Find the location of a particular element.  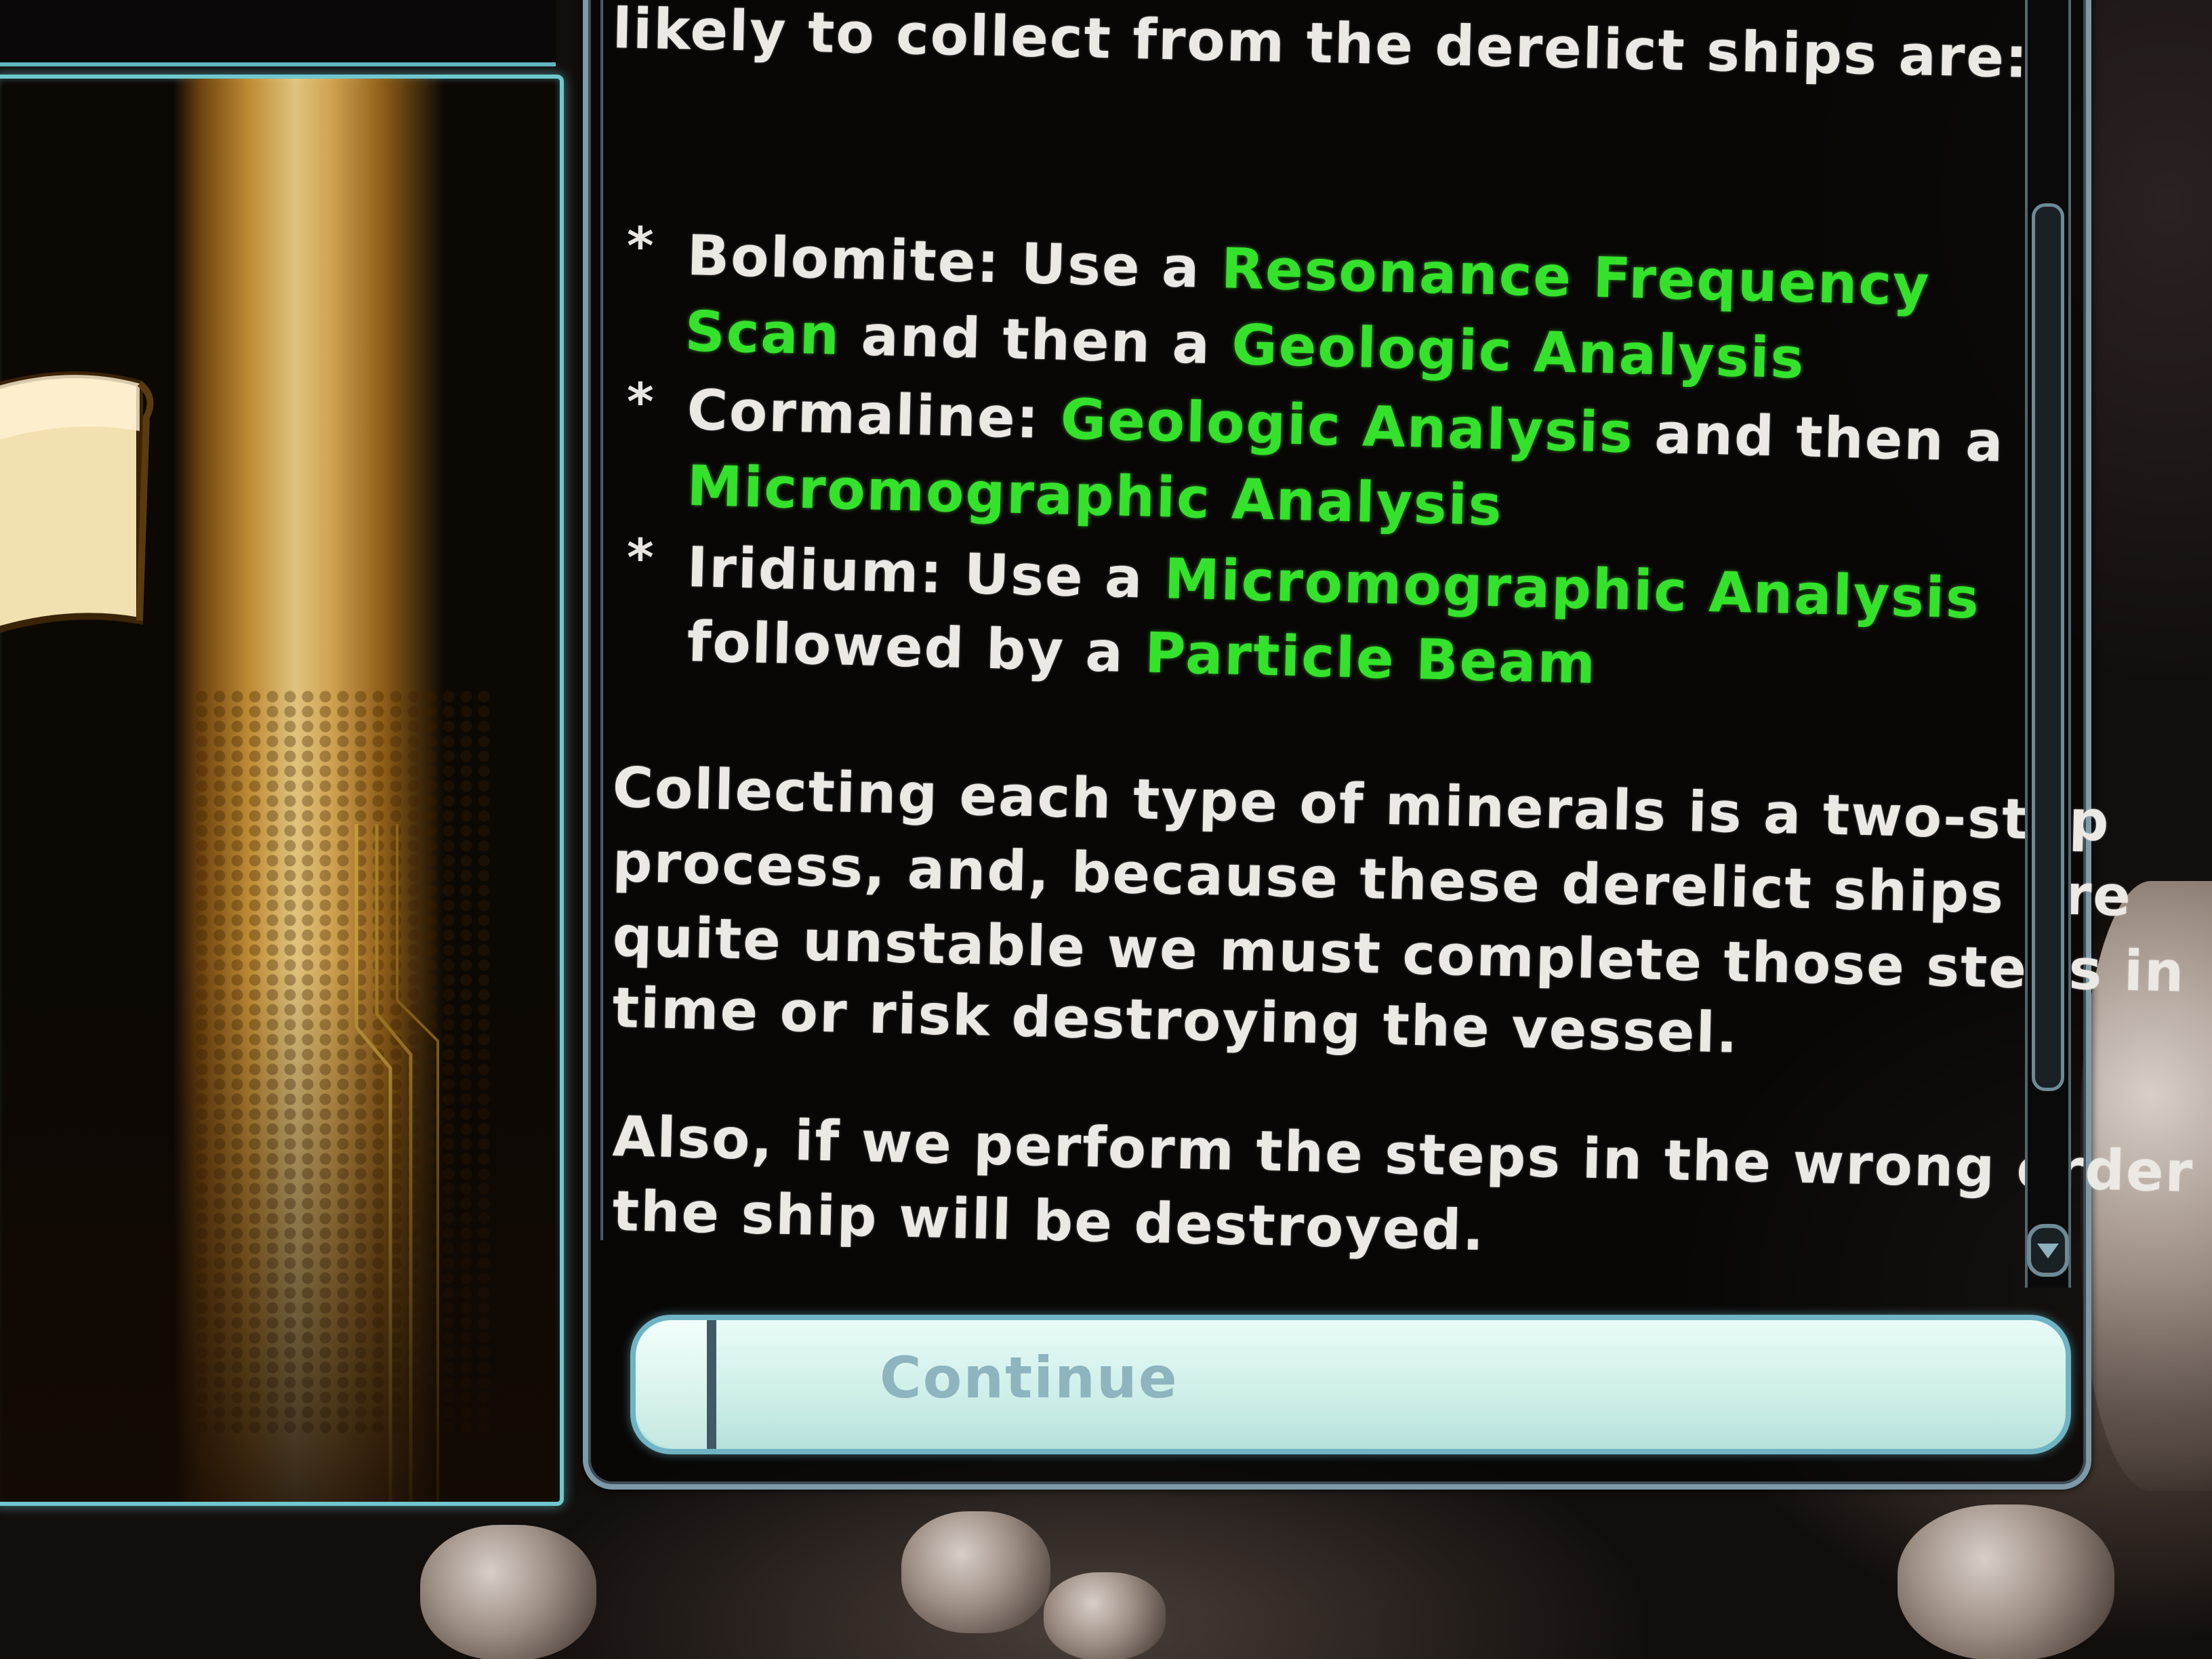

highlight-term: Particle Beam is located at coordinates (1371, 659).